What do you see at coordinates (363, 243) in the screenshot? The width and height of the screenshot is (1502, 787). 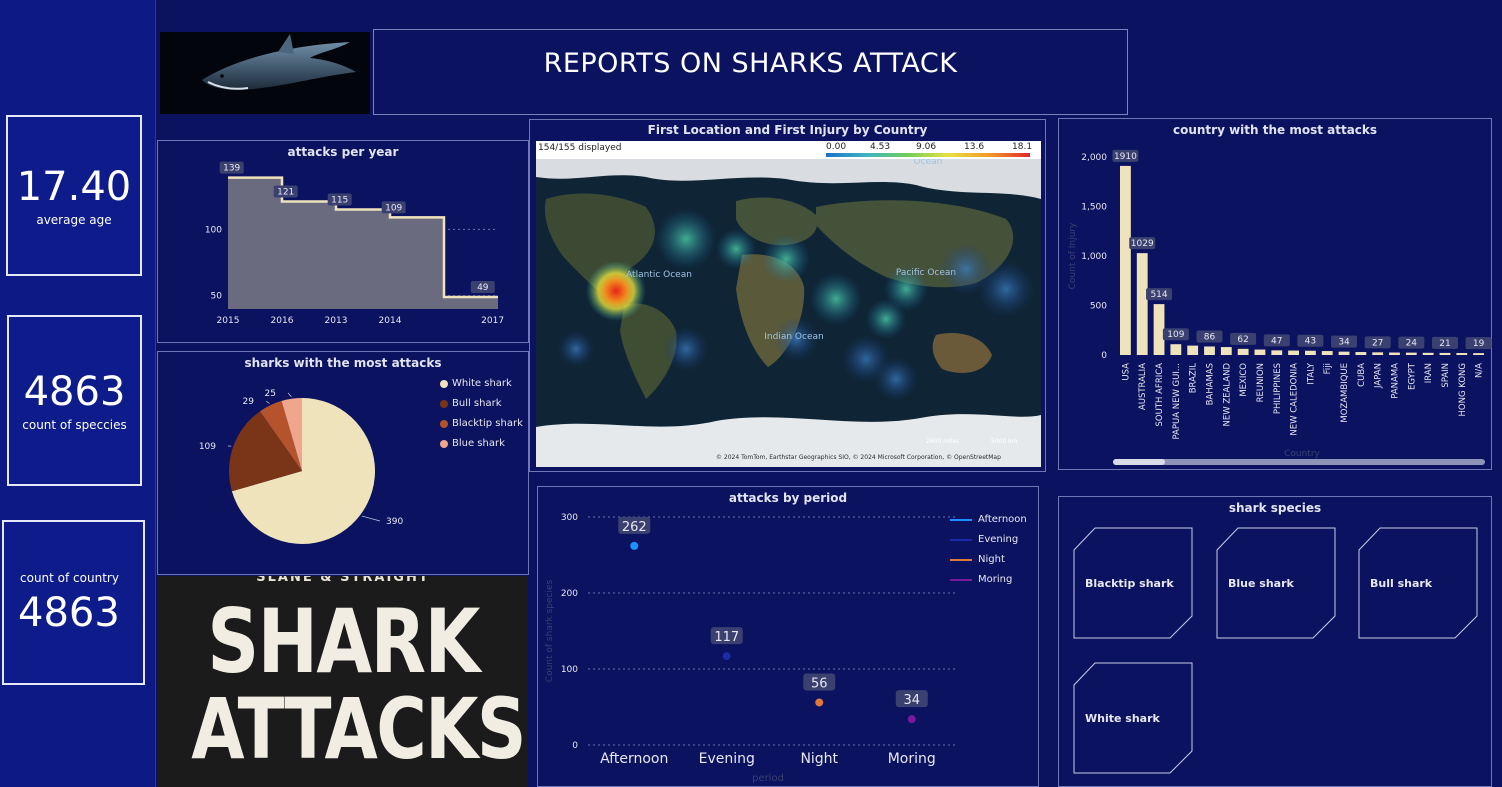 I see `area-fill` at bounding box center [363, 243].